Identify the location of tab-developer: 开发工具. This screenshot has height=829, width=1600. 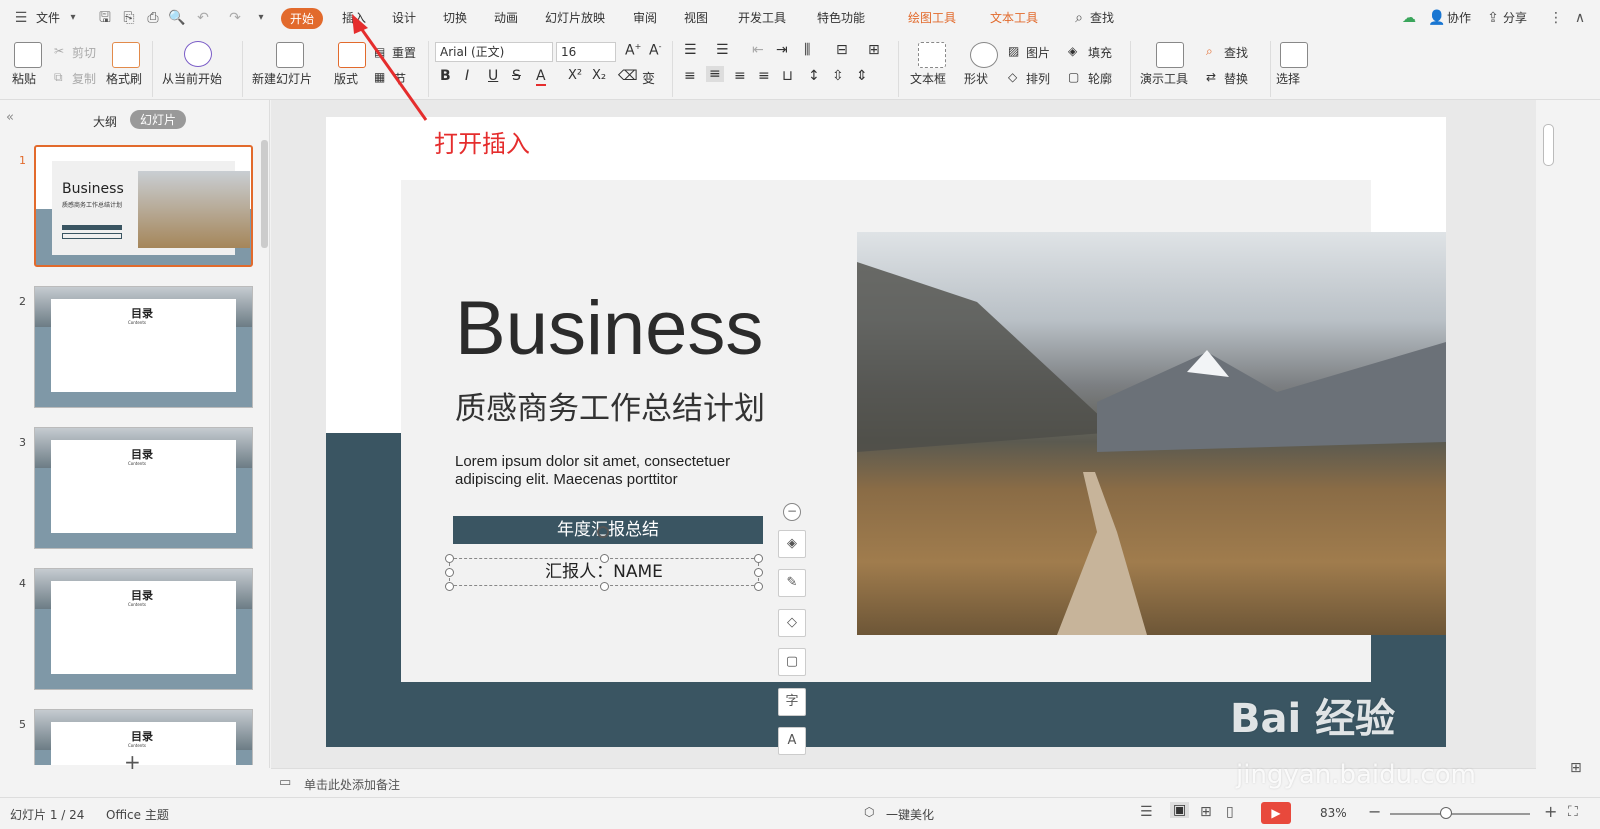
(762, 17).